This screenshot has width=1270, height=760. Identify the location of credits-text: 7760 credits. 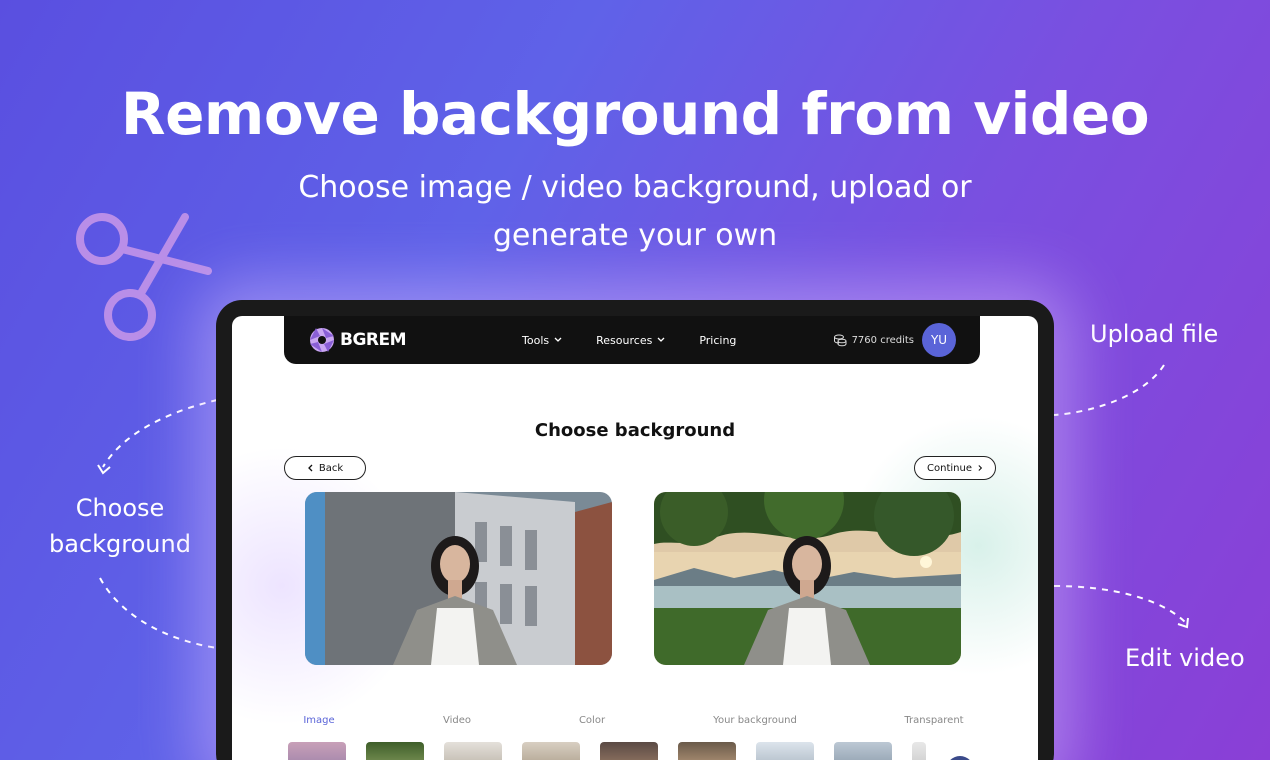
(882, 340).